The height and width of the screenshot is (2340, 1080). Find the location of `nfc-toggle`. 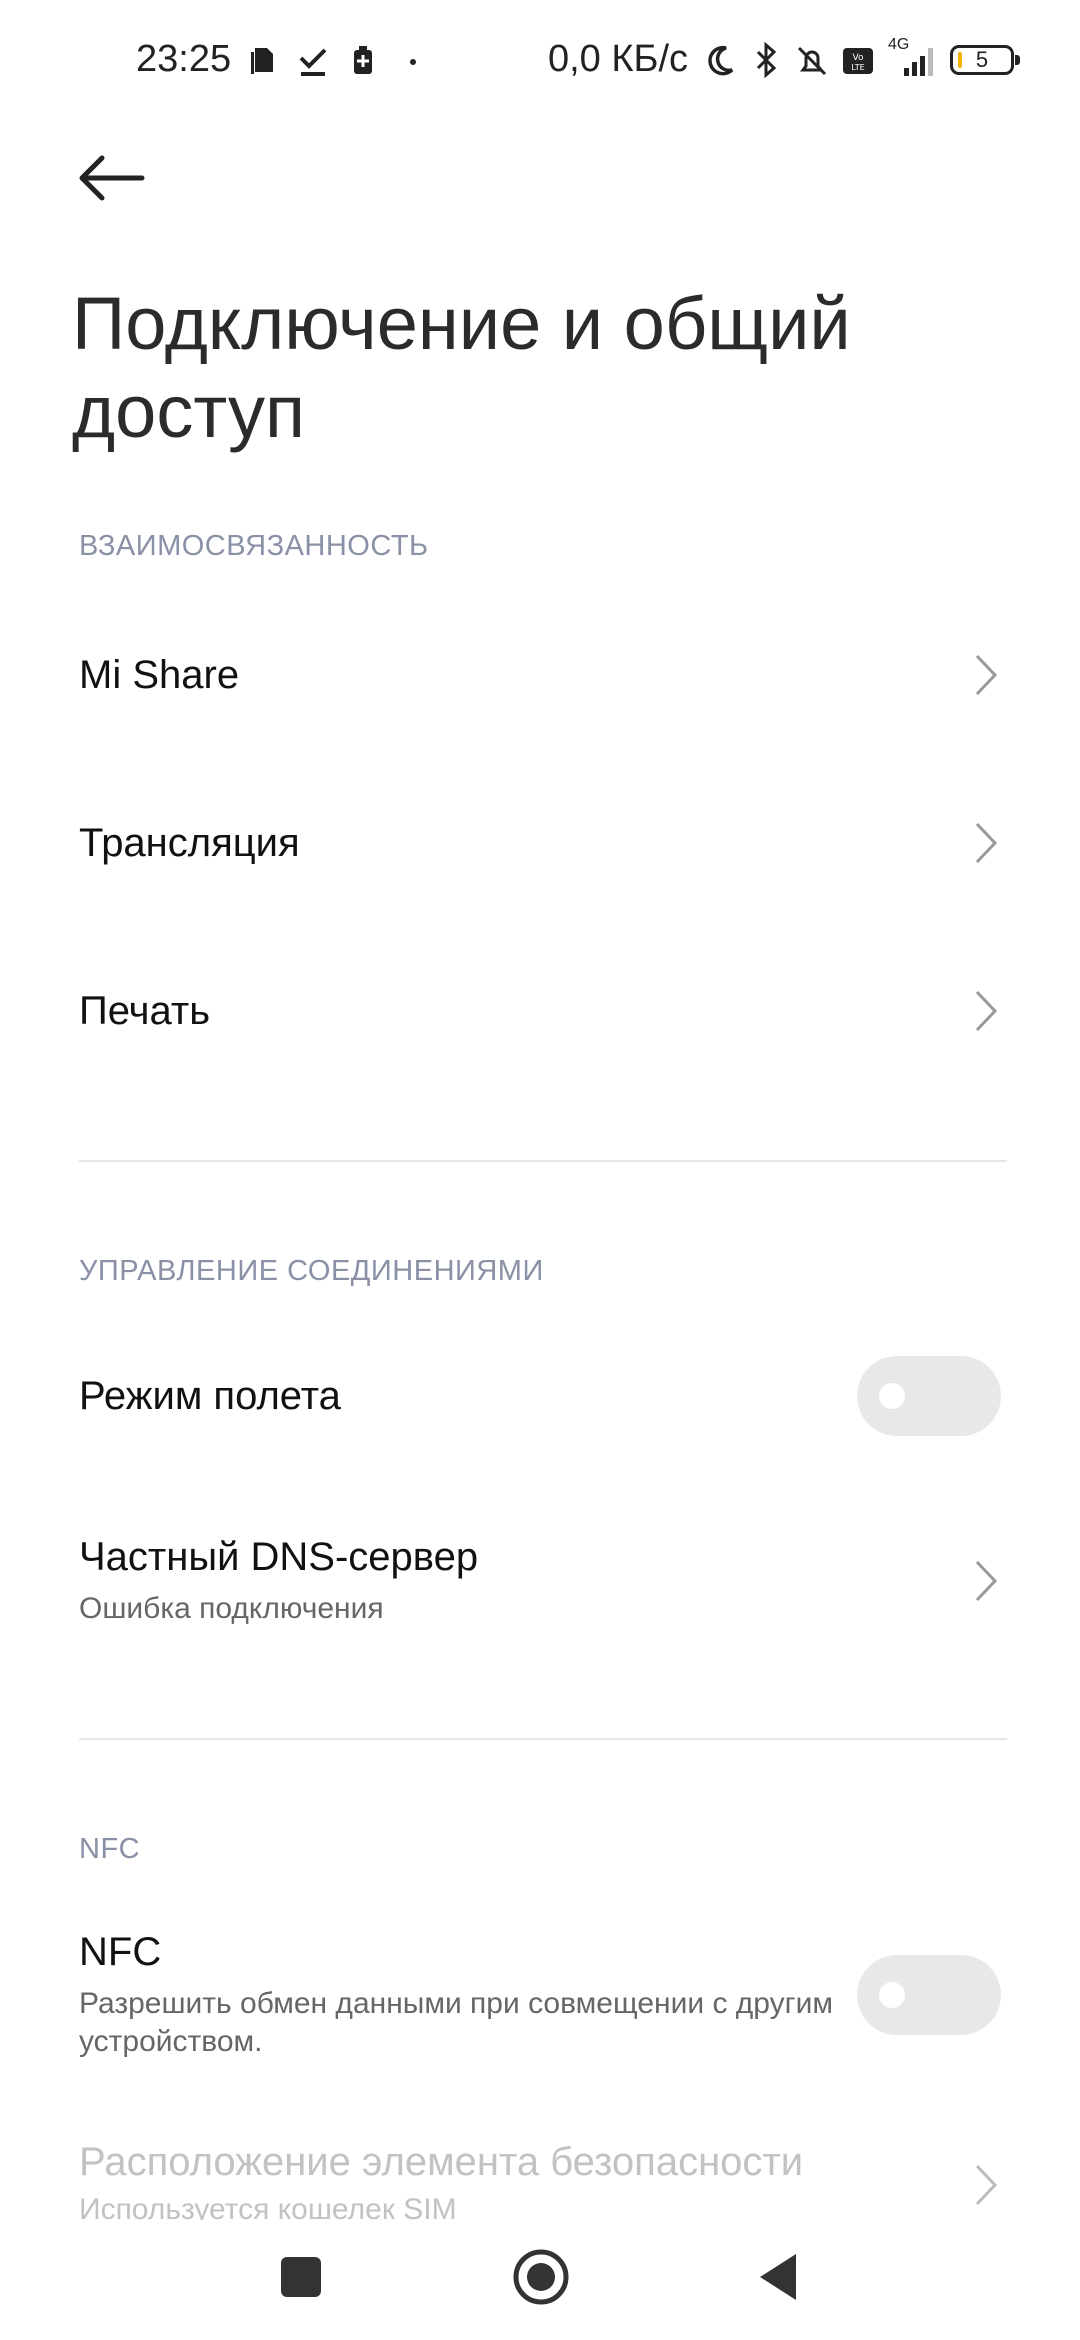

nfc-toggle is located at coordinates (929, 1995).